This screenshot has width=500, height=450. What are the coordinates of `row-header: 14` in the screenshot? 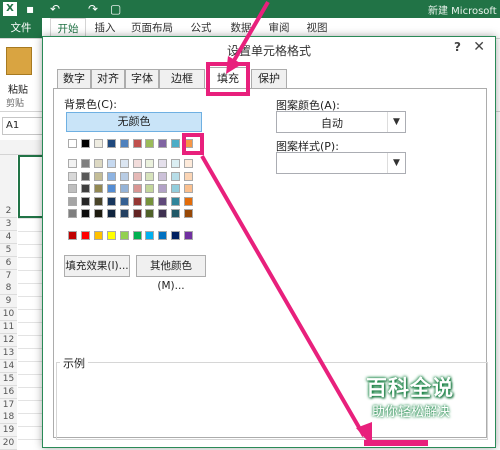 It's located at (8, 366).